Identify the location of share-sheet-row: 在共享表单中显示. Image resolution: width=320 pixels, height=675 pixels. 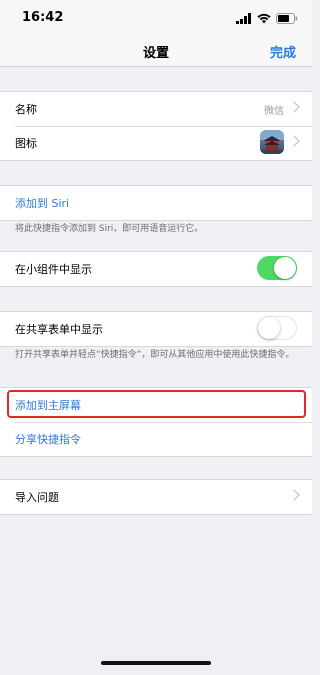
(156, 329).